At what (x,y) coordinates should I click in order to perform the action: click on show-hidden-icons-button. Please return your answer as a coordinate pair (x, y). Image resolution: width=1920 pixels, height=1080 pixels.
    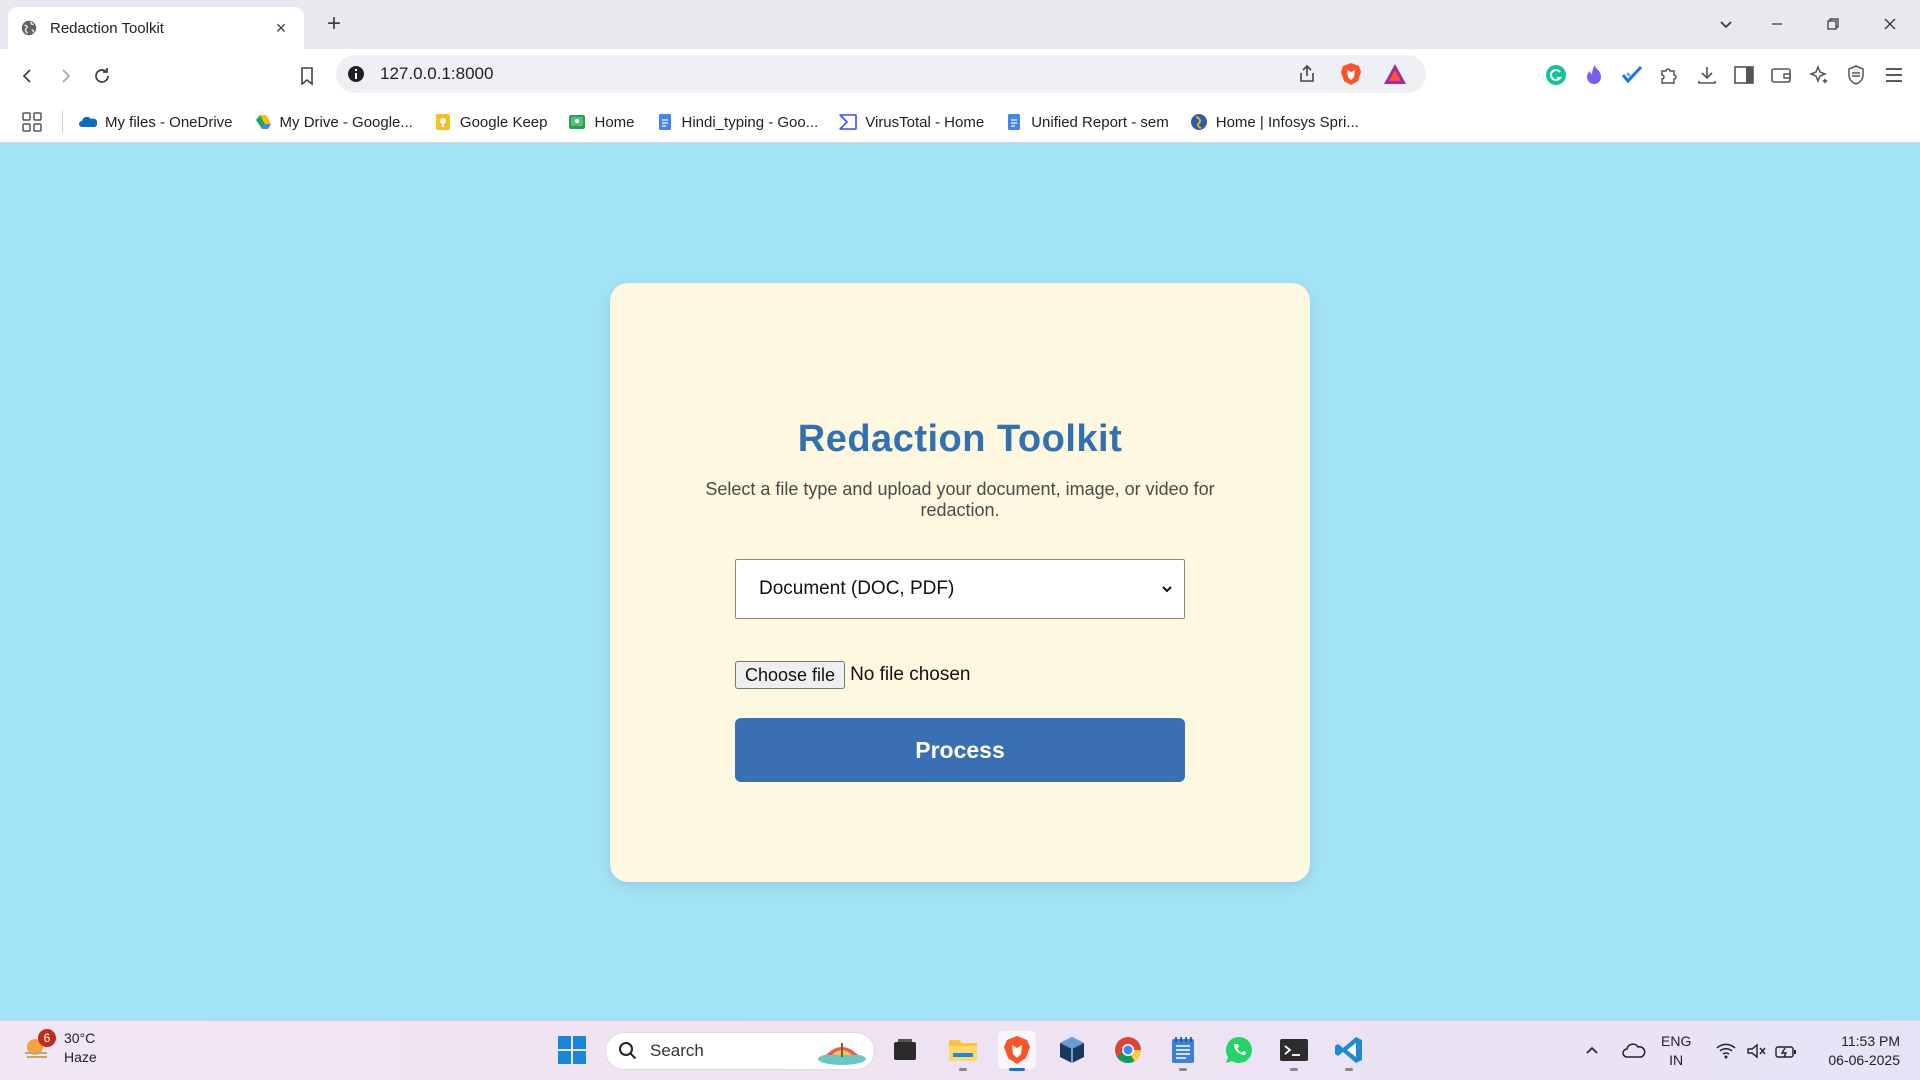
    Looking at the image, I should click on (1592, 1051).